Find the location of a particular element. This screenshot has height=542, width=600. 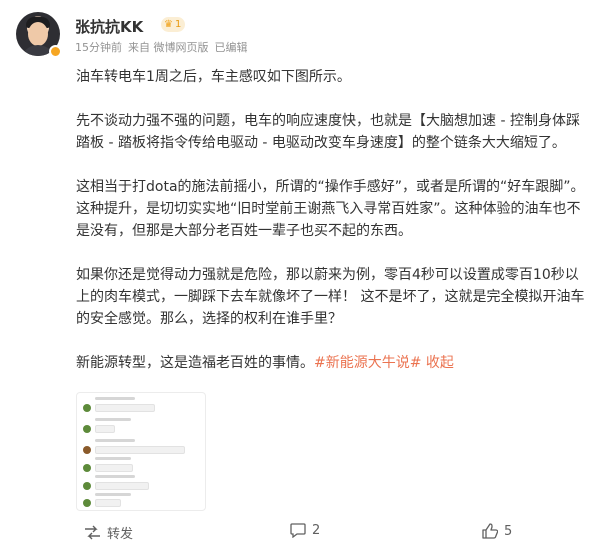

verified-badge-icon is located at coordinates (55, 51).